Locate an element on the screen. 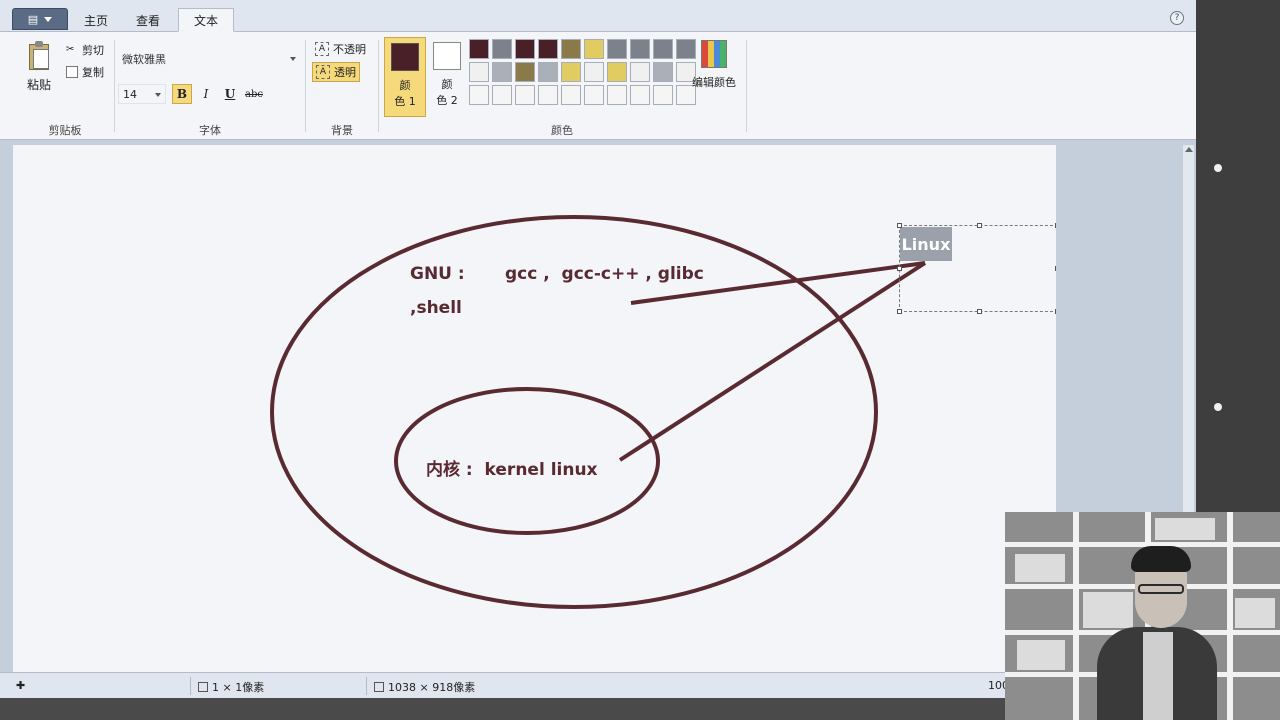 This screenshot has height=720, width=1280. help-icon: ? is located at coordinates (1177, 18).